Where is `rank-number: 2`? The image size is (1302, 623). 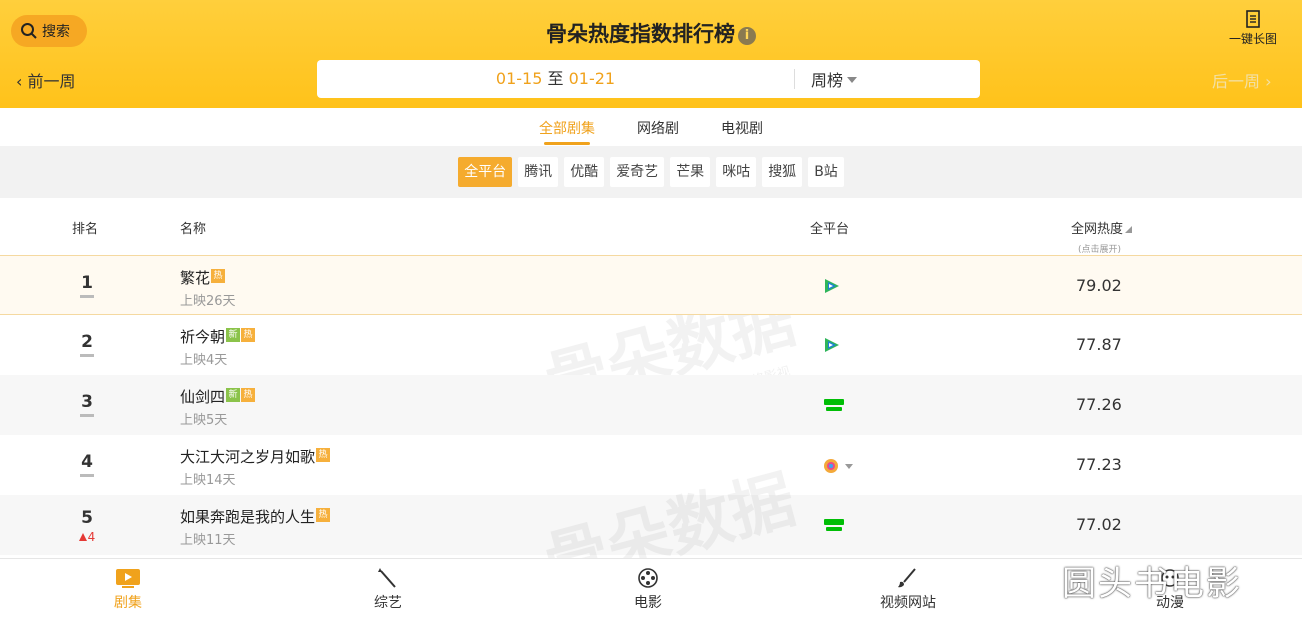
rank-number: 2 is located at coordinates (87, 344).